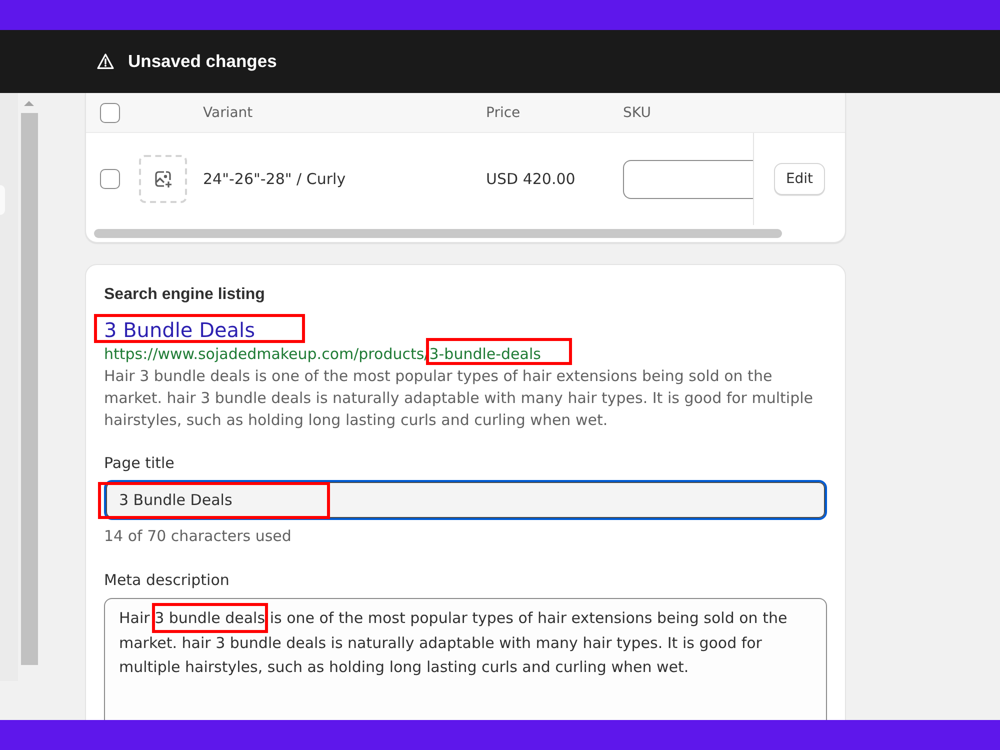 This screenshot has width=1000, height=750. I want to click on column-header: Price, so click(504, 112).